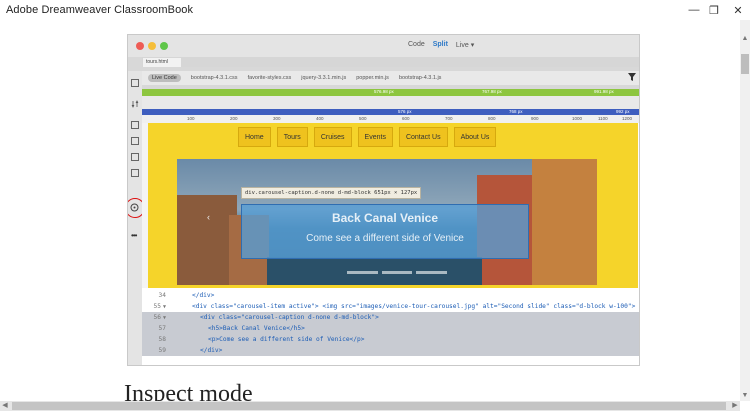  What do you see at coordinates (100, 10) in the screenshot?
I see `window-title: Adobe Dreamweaver ClassroomBook` at bounding box center [100, 10].